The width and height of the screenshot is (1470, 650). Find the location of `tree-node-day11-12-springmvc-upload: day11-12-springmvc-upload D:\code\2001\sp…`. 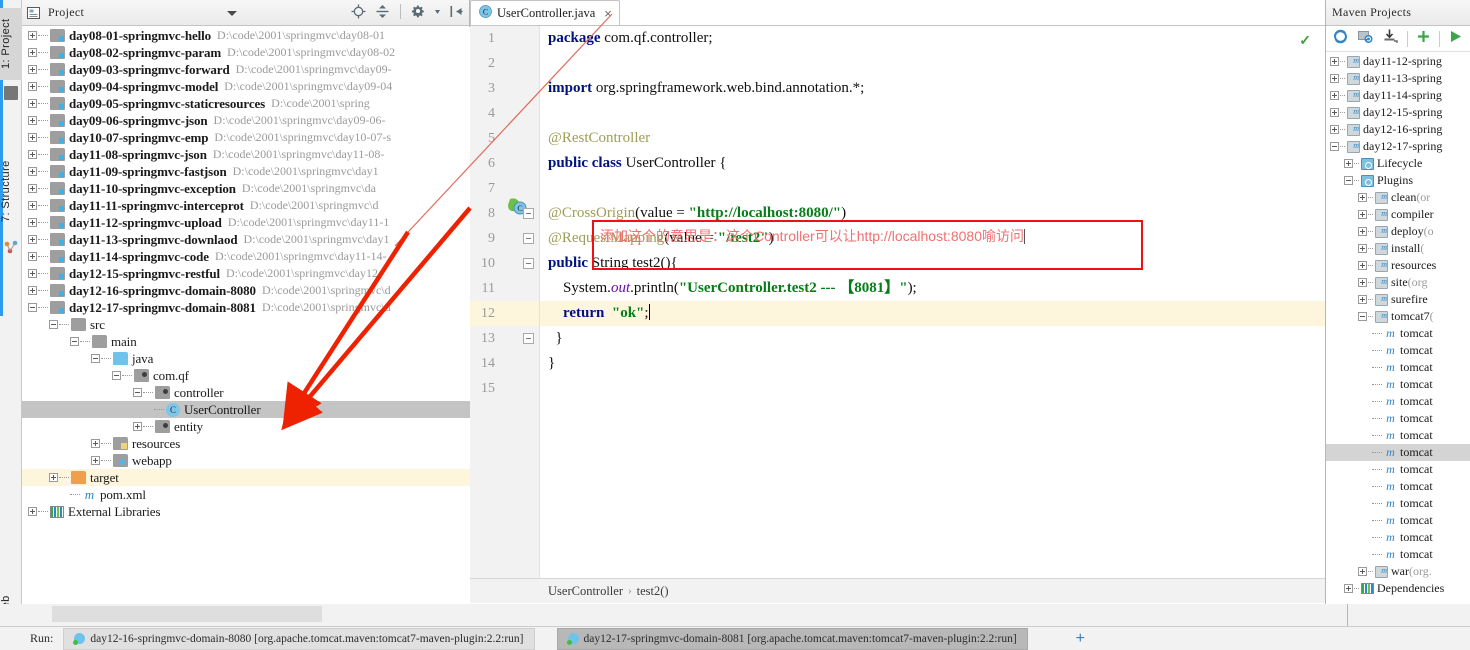

tree-node-day11-12-springmvc-upload: day11-12-springmvc-upload D:\code\2001\sp… is located at coordinates (246, 222).